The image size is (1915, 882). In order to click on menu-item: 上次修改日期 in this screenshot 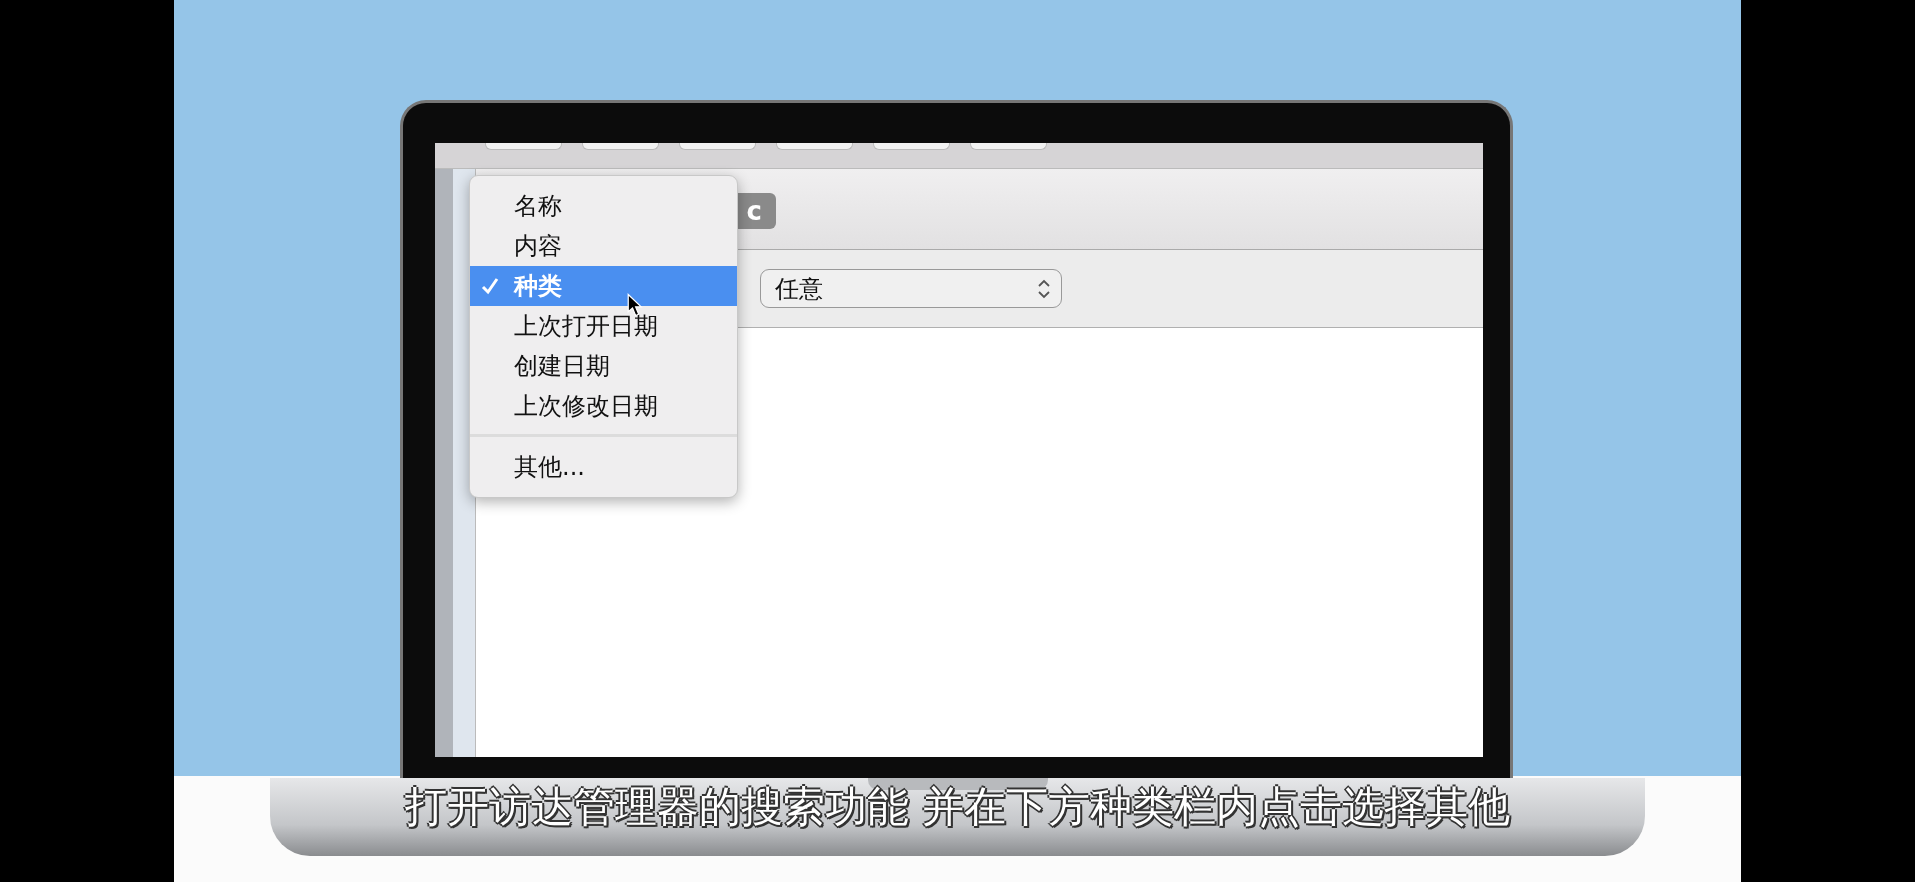, I will do `click(603, 406)`.